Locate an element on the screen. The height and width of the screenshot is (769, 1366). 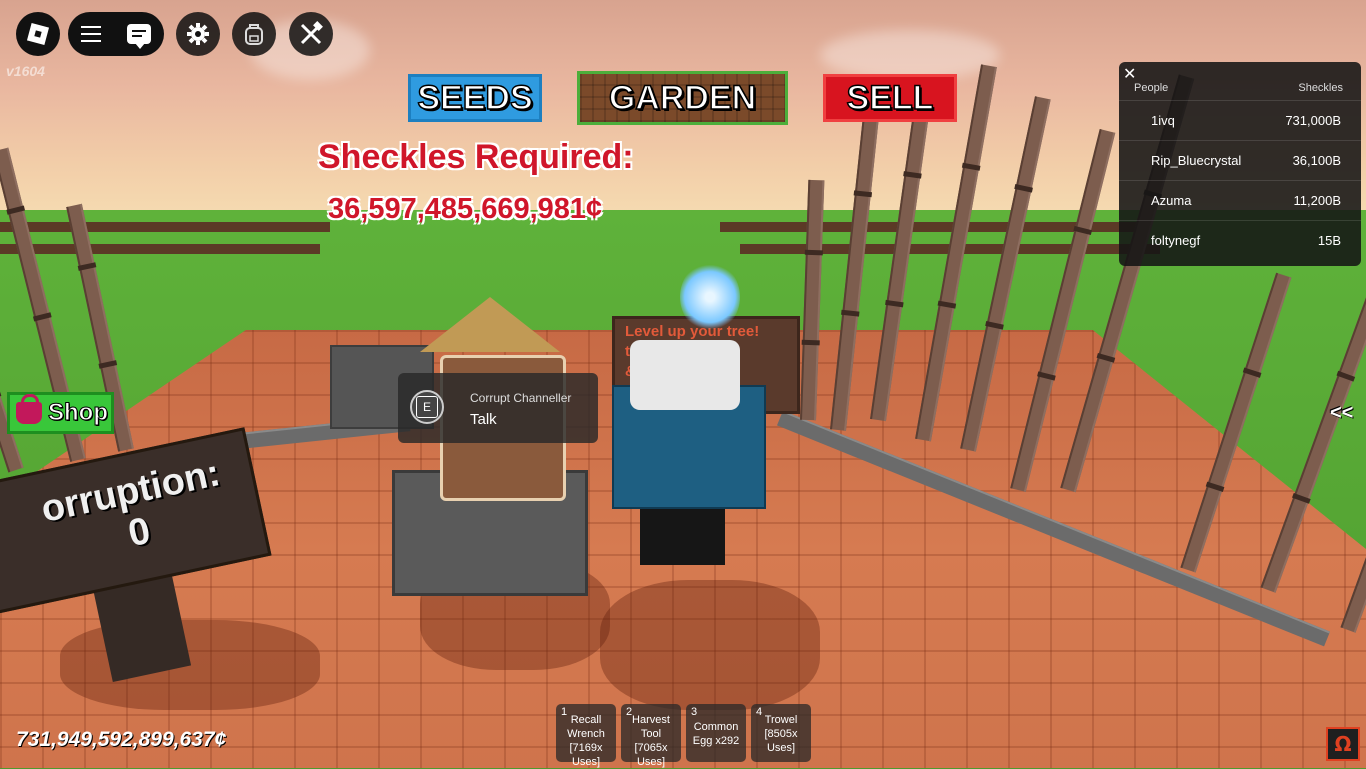
key-e-icon: E is located at coordinates (427, 407).